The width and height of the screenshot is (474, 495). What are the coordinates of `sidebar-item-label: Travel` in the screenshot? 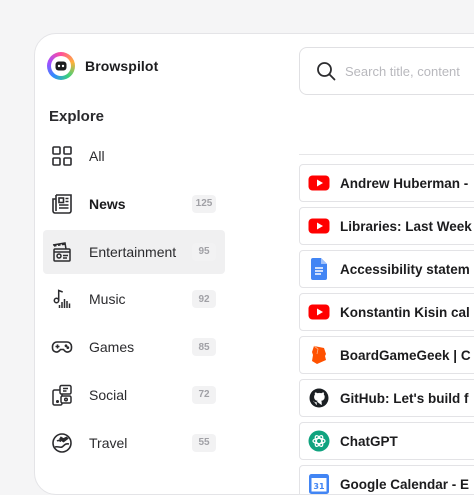 It's located at (108, 442).